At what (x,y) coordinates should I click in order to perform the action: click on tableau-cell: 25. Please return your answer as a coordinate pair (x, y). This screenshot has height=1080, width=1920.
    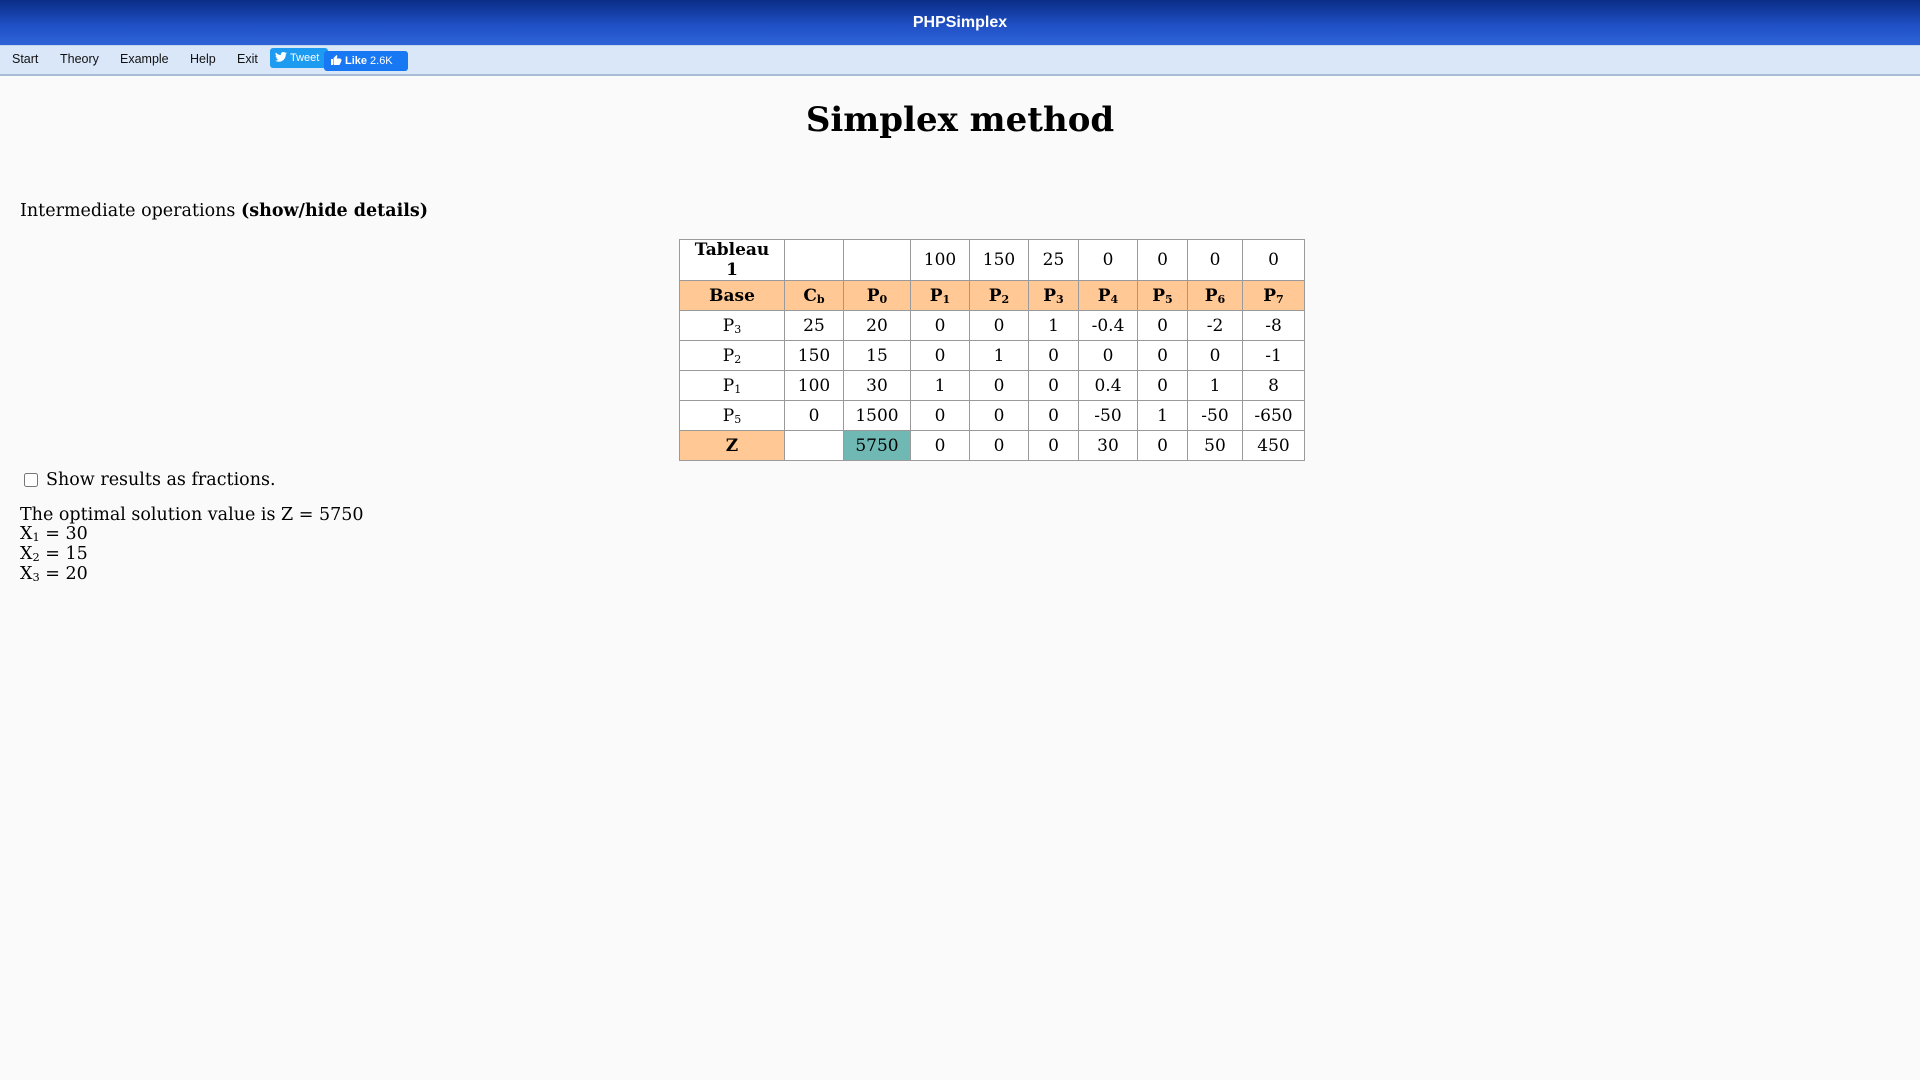
    Looking at the image, I should click on (814, 325).